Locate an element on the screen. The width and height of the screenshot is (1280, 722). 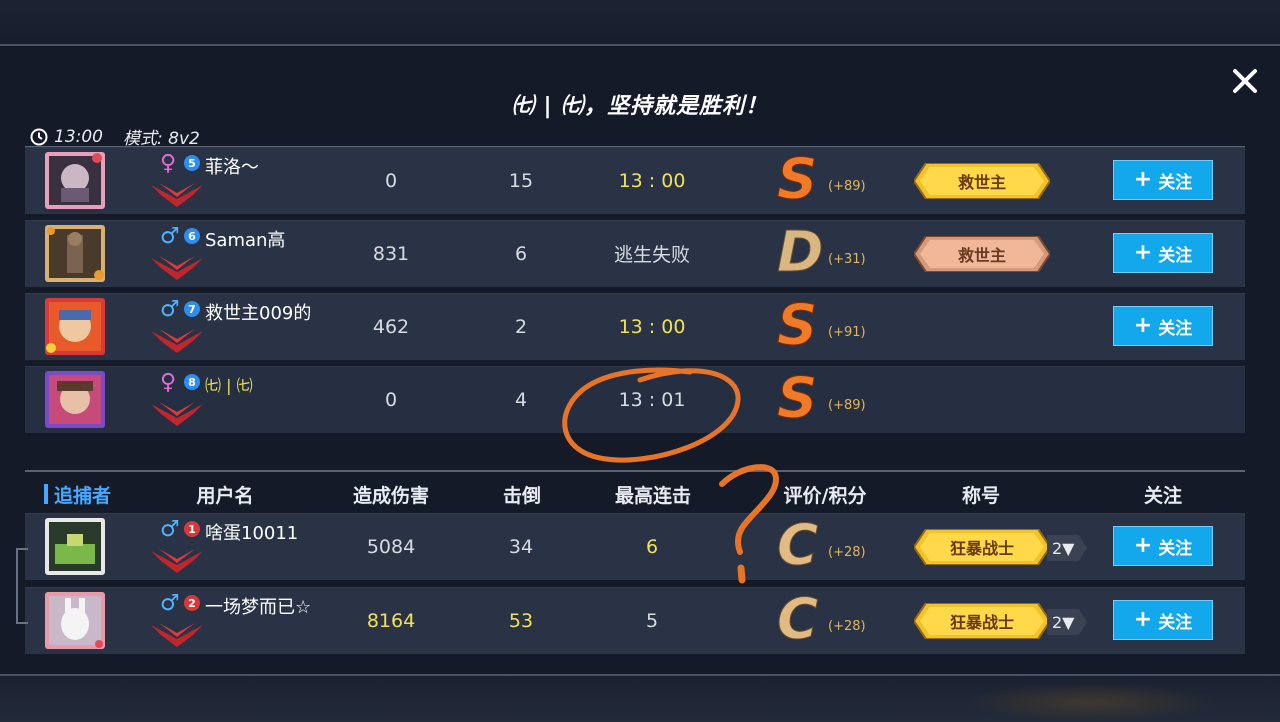
damage-value: 8164 is located at coordinates (391, 620).